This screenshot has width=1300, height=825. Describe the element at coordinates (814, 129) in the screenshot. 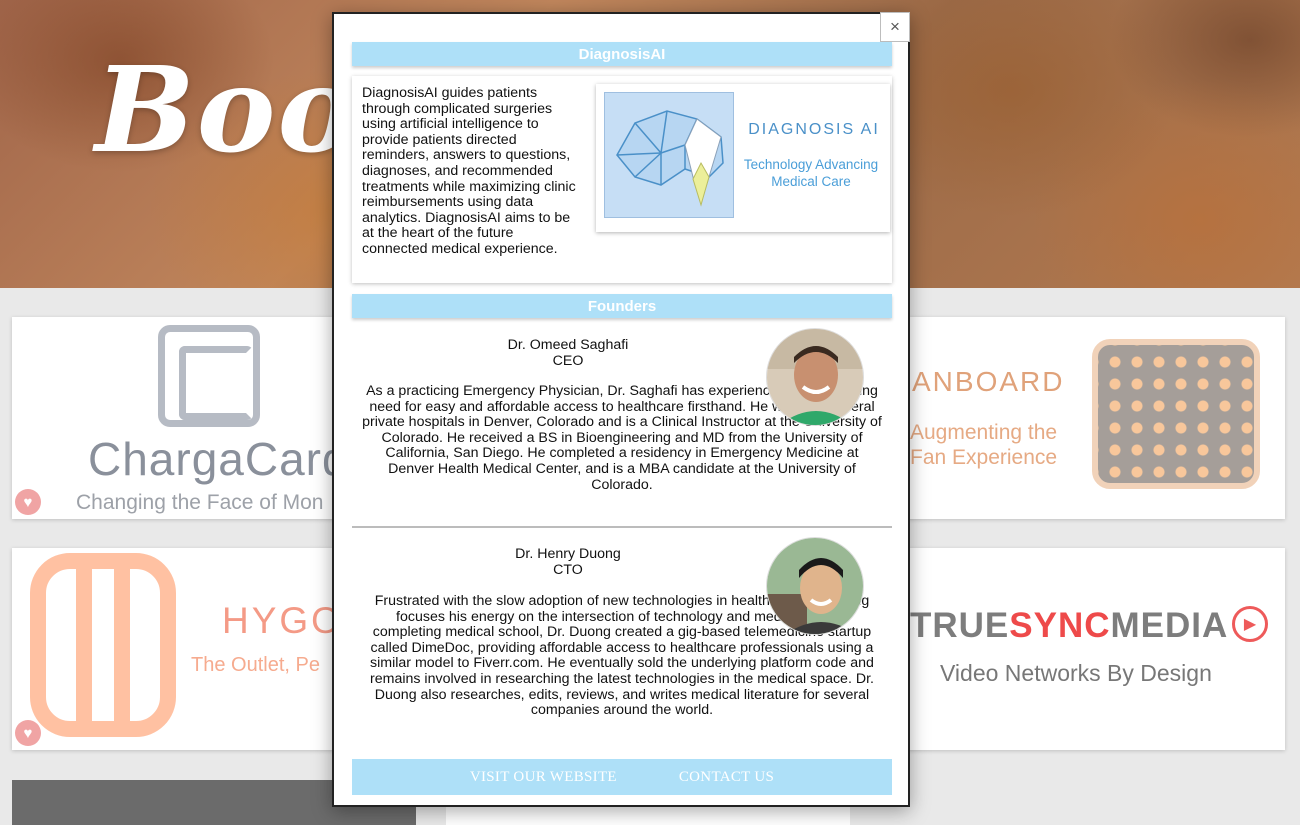

I see `logo-title: DIAGNOSIS AI` at that location.